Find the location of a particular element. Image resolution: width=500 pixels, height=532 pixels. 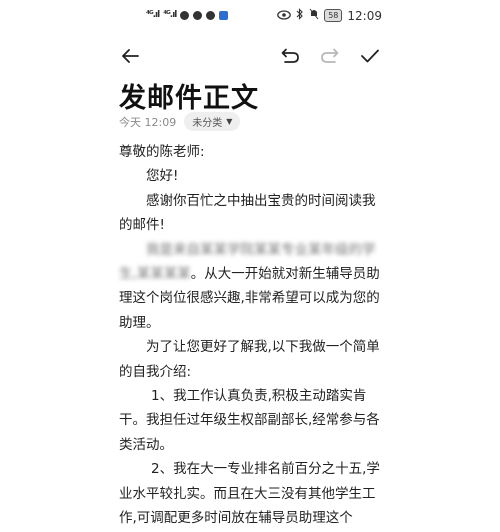

check-icon is located at coordinates (370, 56).